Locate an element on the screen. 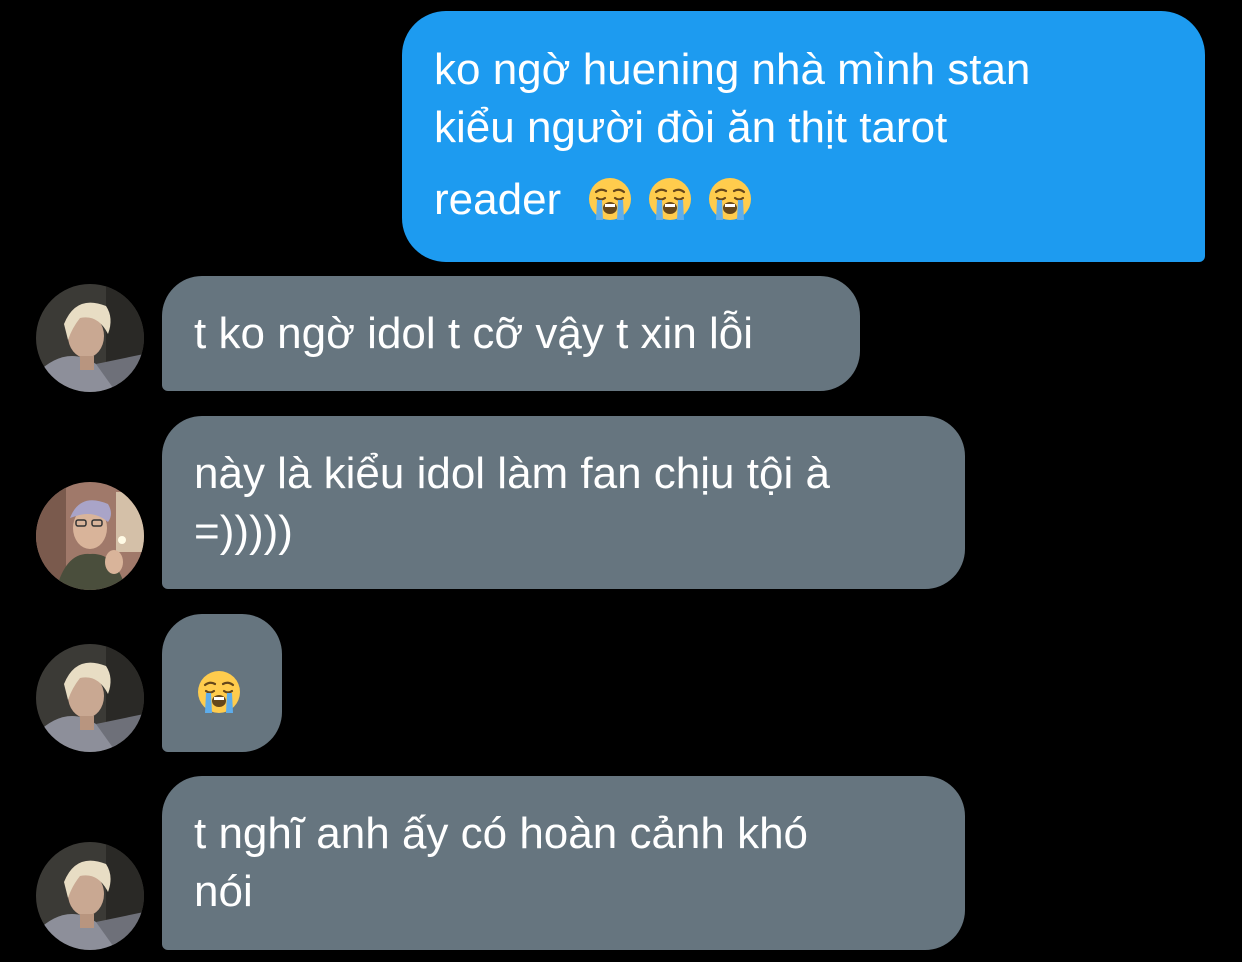  message-bubble-received: t ko ngờ idol t cỡ vậy t xin lỗi is located at coordinates (511, 333).